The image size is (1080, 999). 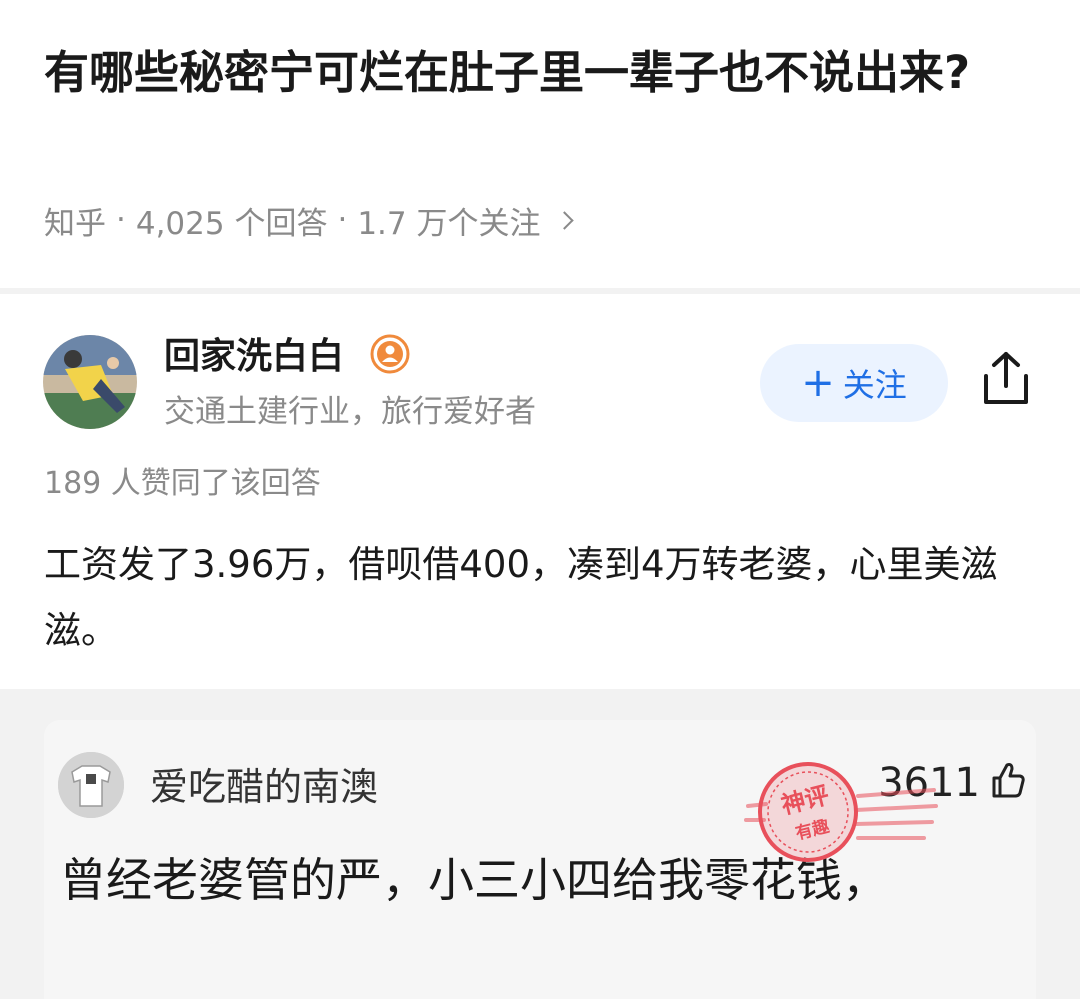 What do you see at coordinates (565, 220) in the screenshot?
I see `chevron-right-icon` at bounding box center [565, 220].